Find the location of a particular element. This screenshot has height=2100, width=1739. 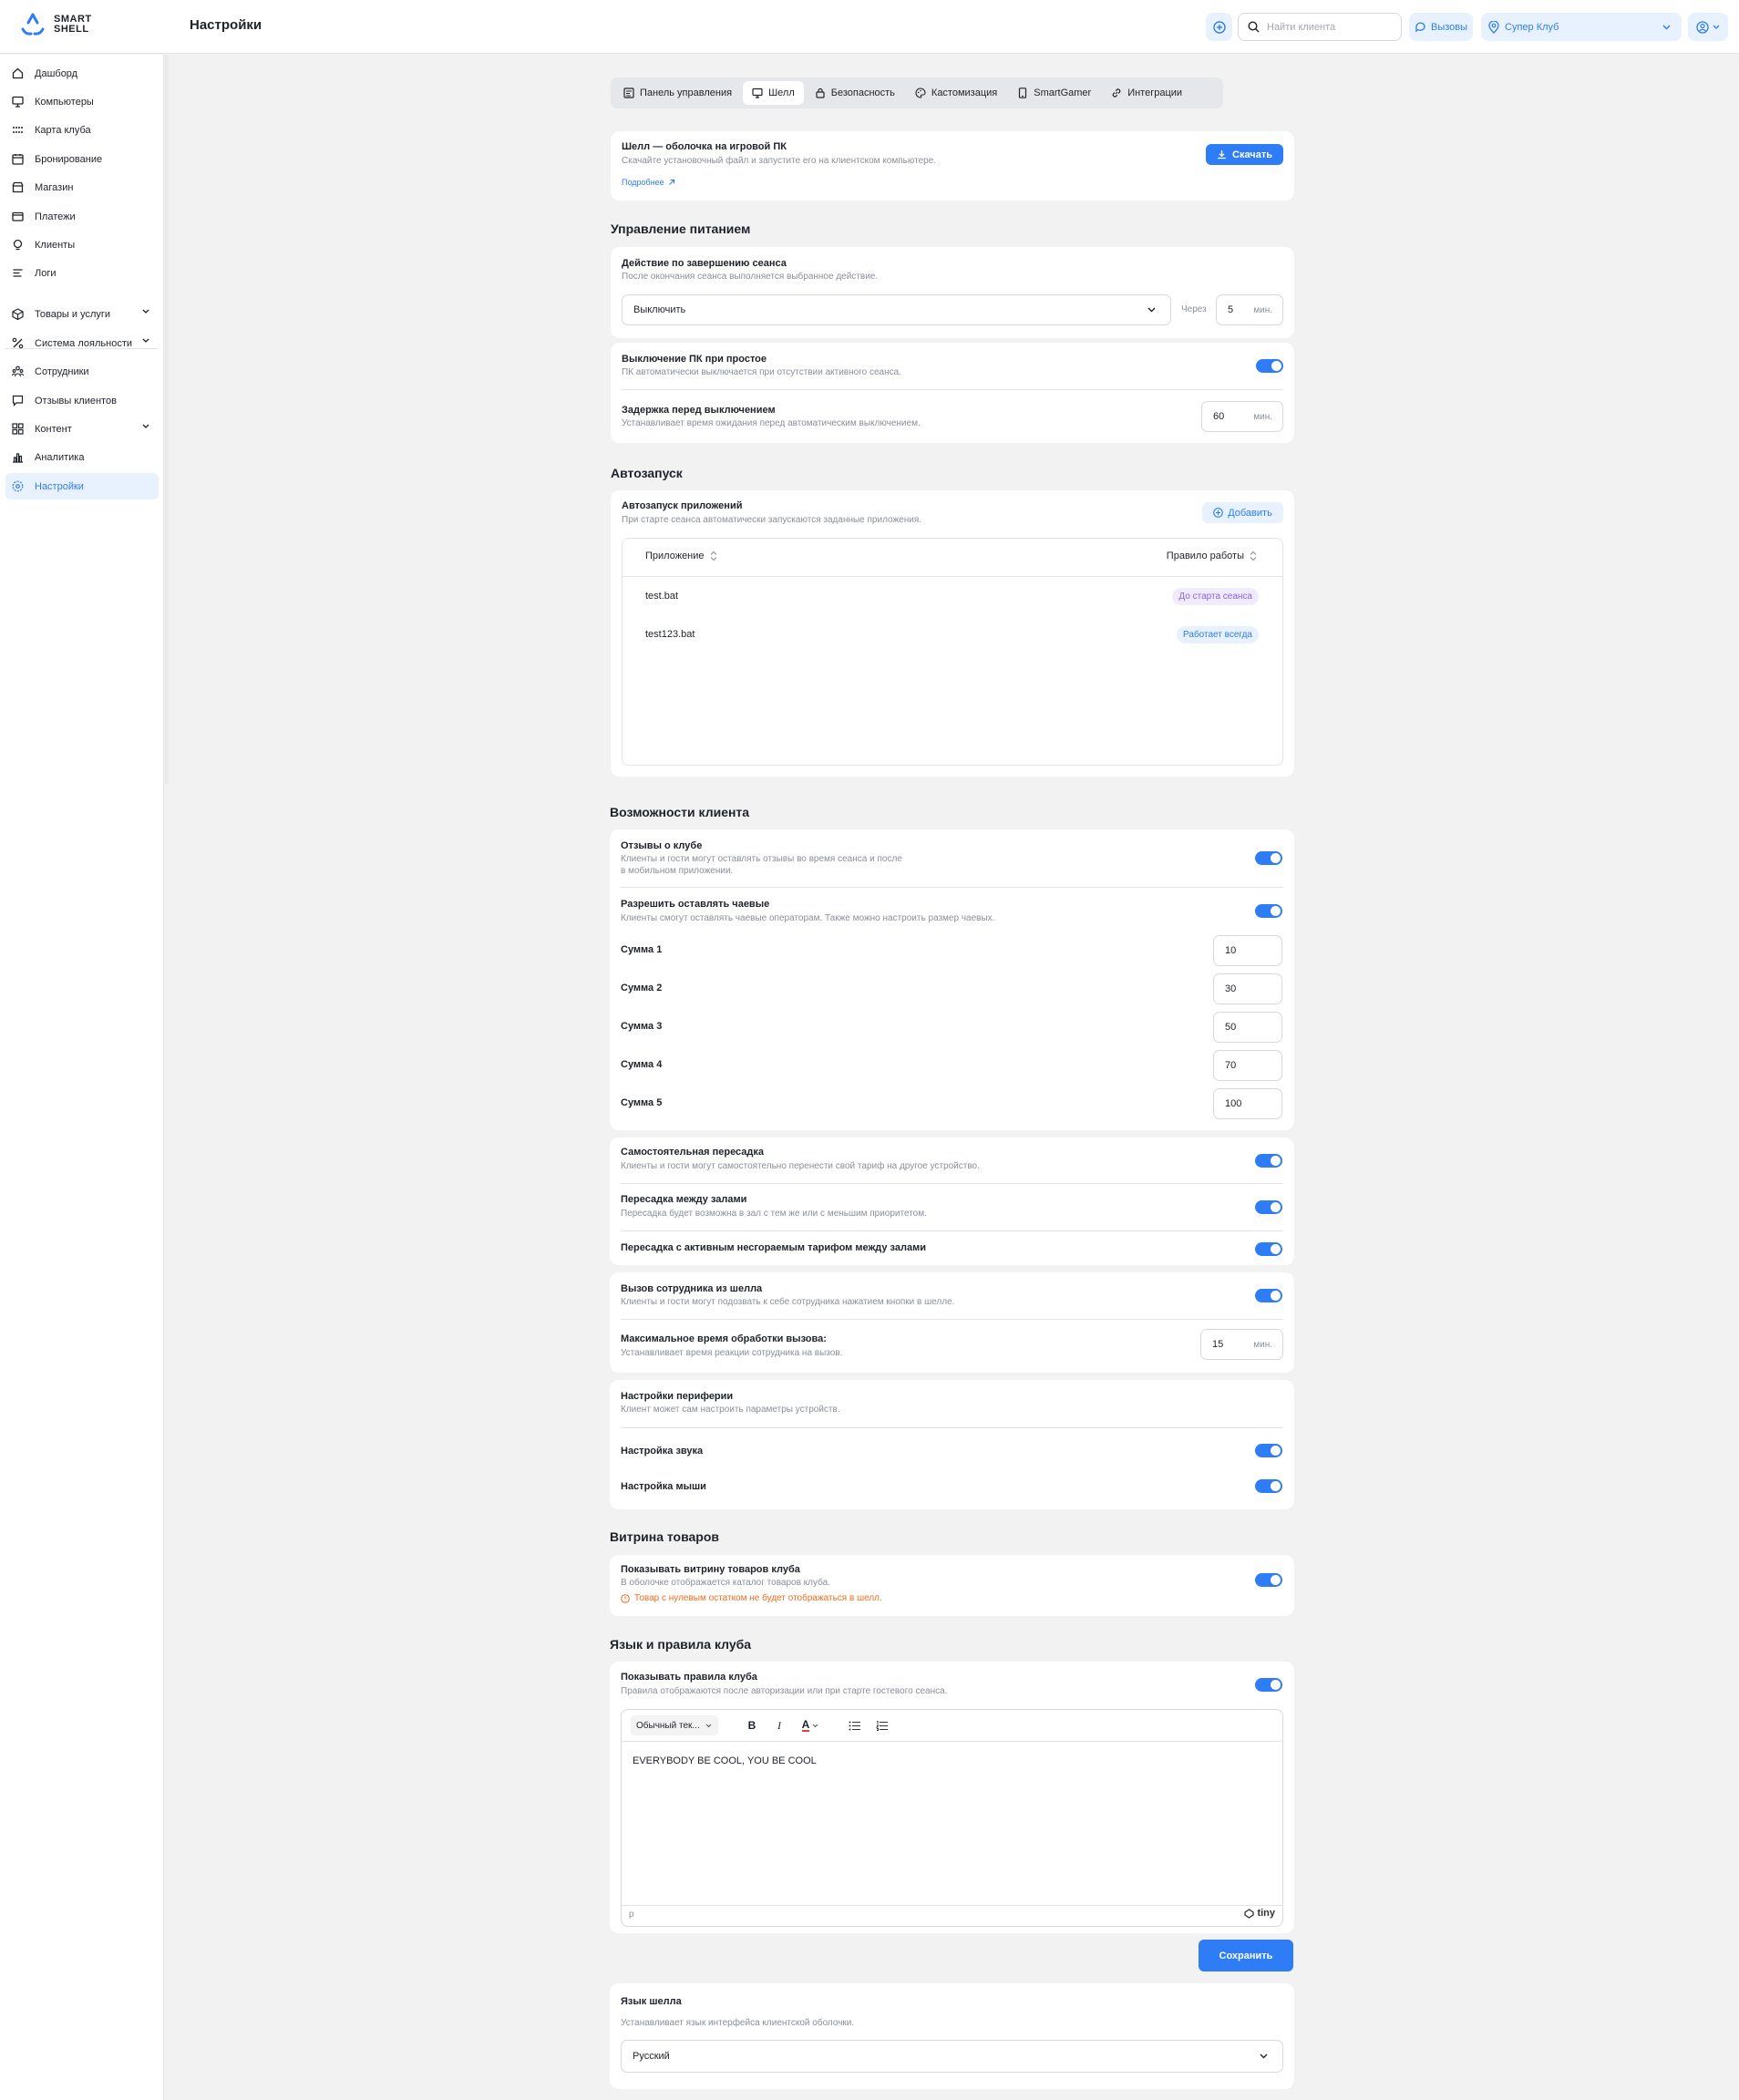

amount-label: Сумма 5 is located at coordinates (642, 1103).